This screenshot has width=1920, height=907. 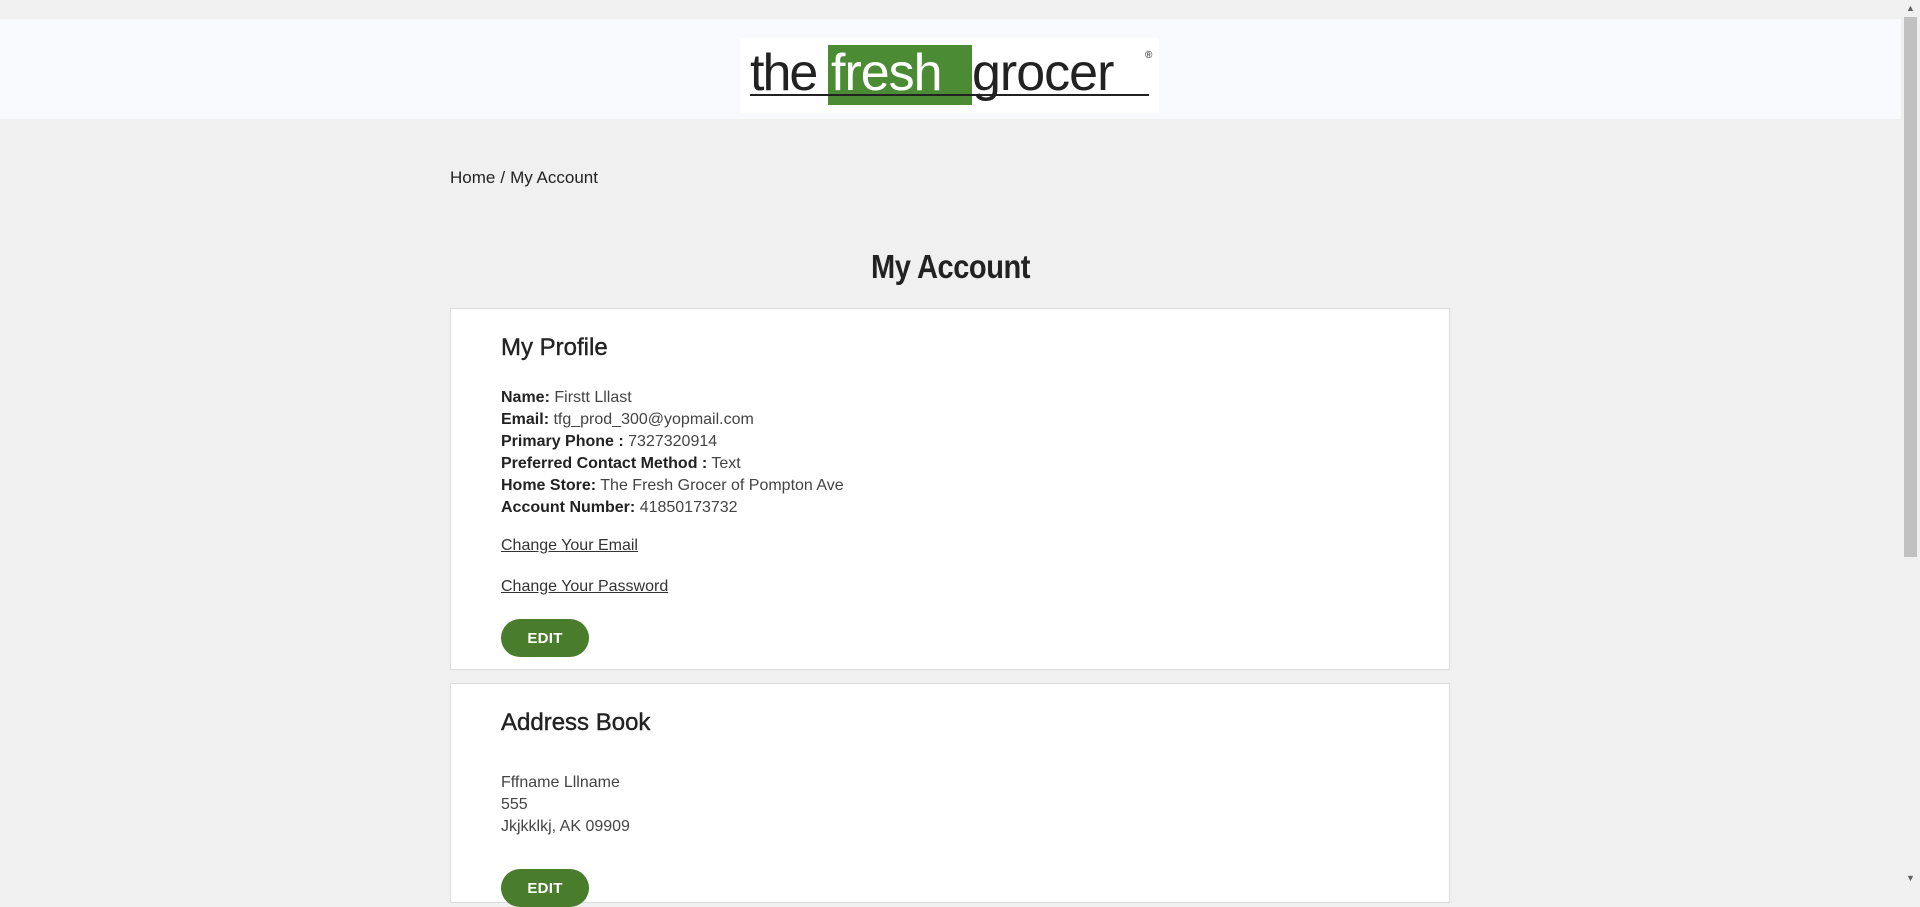 I want to click on profile-email-row: Email: tfg_prod_300@yopmail.com, so click(x=672, y=420).